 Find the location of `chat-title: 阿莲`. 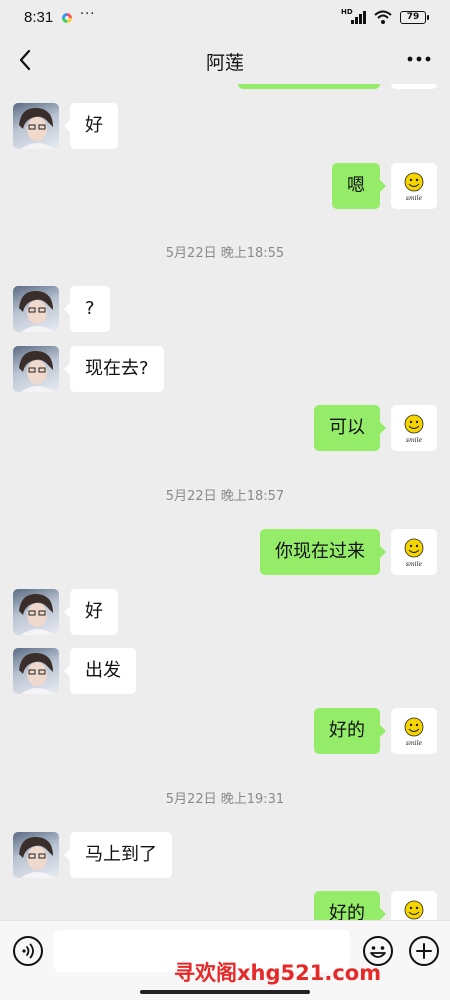

chat-title: 阿莲 is located at coordinates (224, 63).